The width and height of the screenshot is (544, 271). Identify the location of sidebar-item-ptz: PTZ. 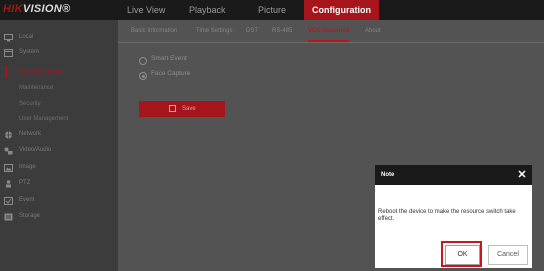
(59, 183).